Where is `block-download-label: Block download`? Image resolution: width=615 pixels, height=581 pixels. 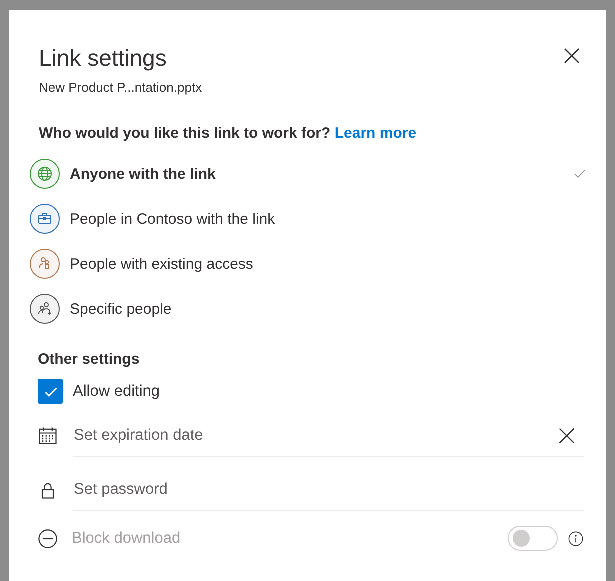 block-download-label: Block download is located at coordinates (127, 539).